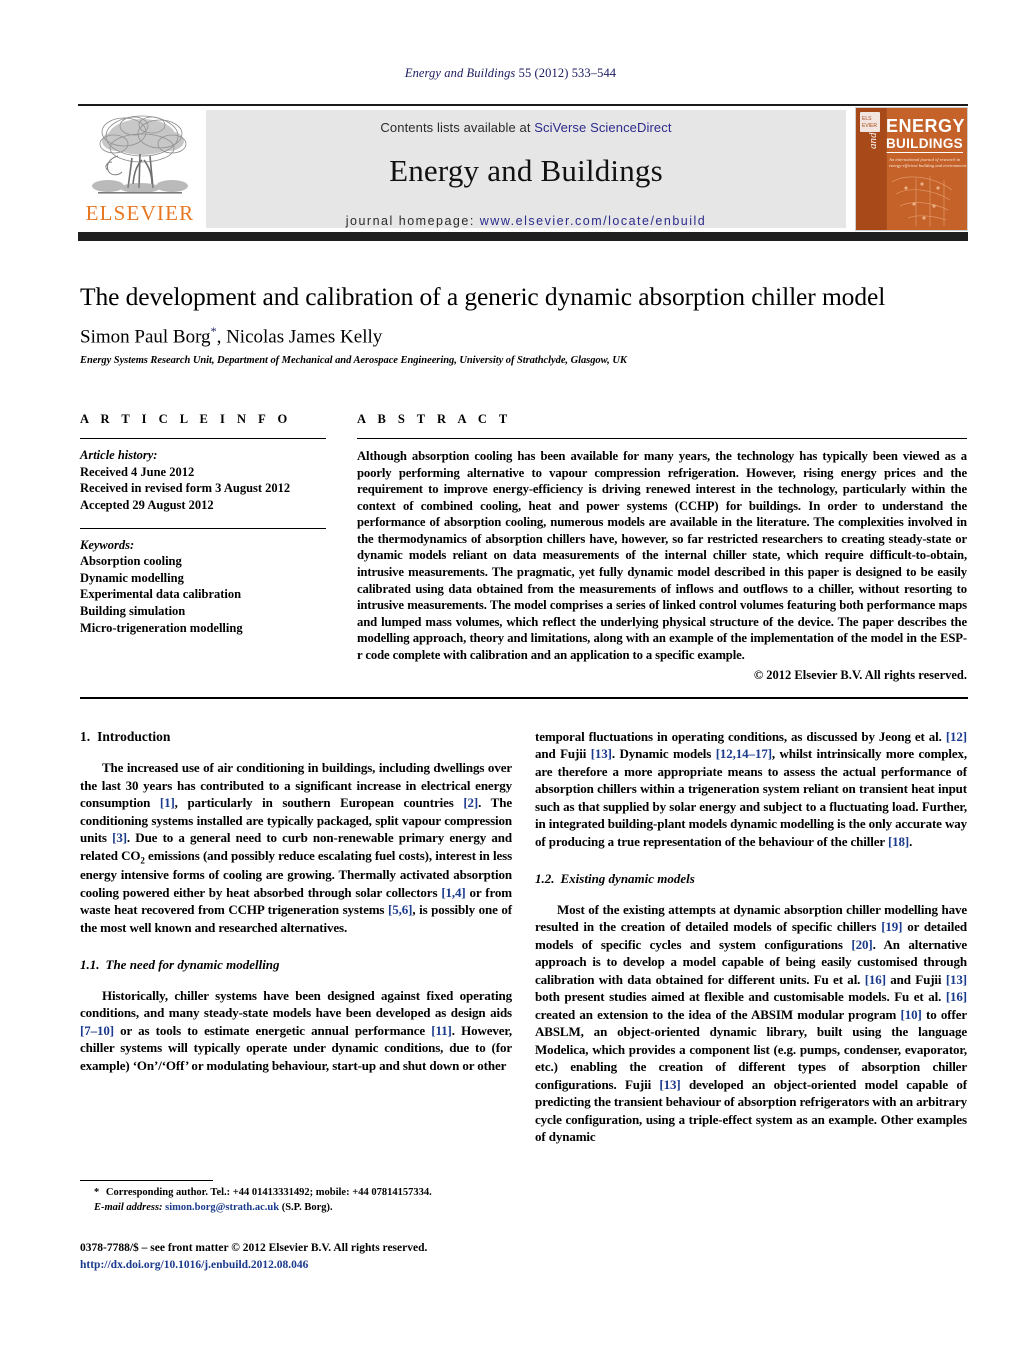  What do you see at coordinates (662, 438) in the screenshot?
I see `abstract-rule` at bounding box center [662, 438].